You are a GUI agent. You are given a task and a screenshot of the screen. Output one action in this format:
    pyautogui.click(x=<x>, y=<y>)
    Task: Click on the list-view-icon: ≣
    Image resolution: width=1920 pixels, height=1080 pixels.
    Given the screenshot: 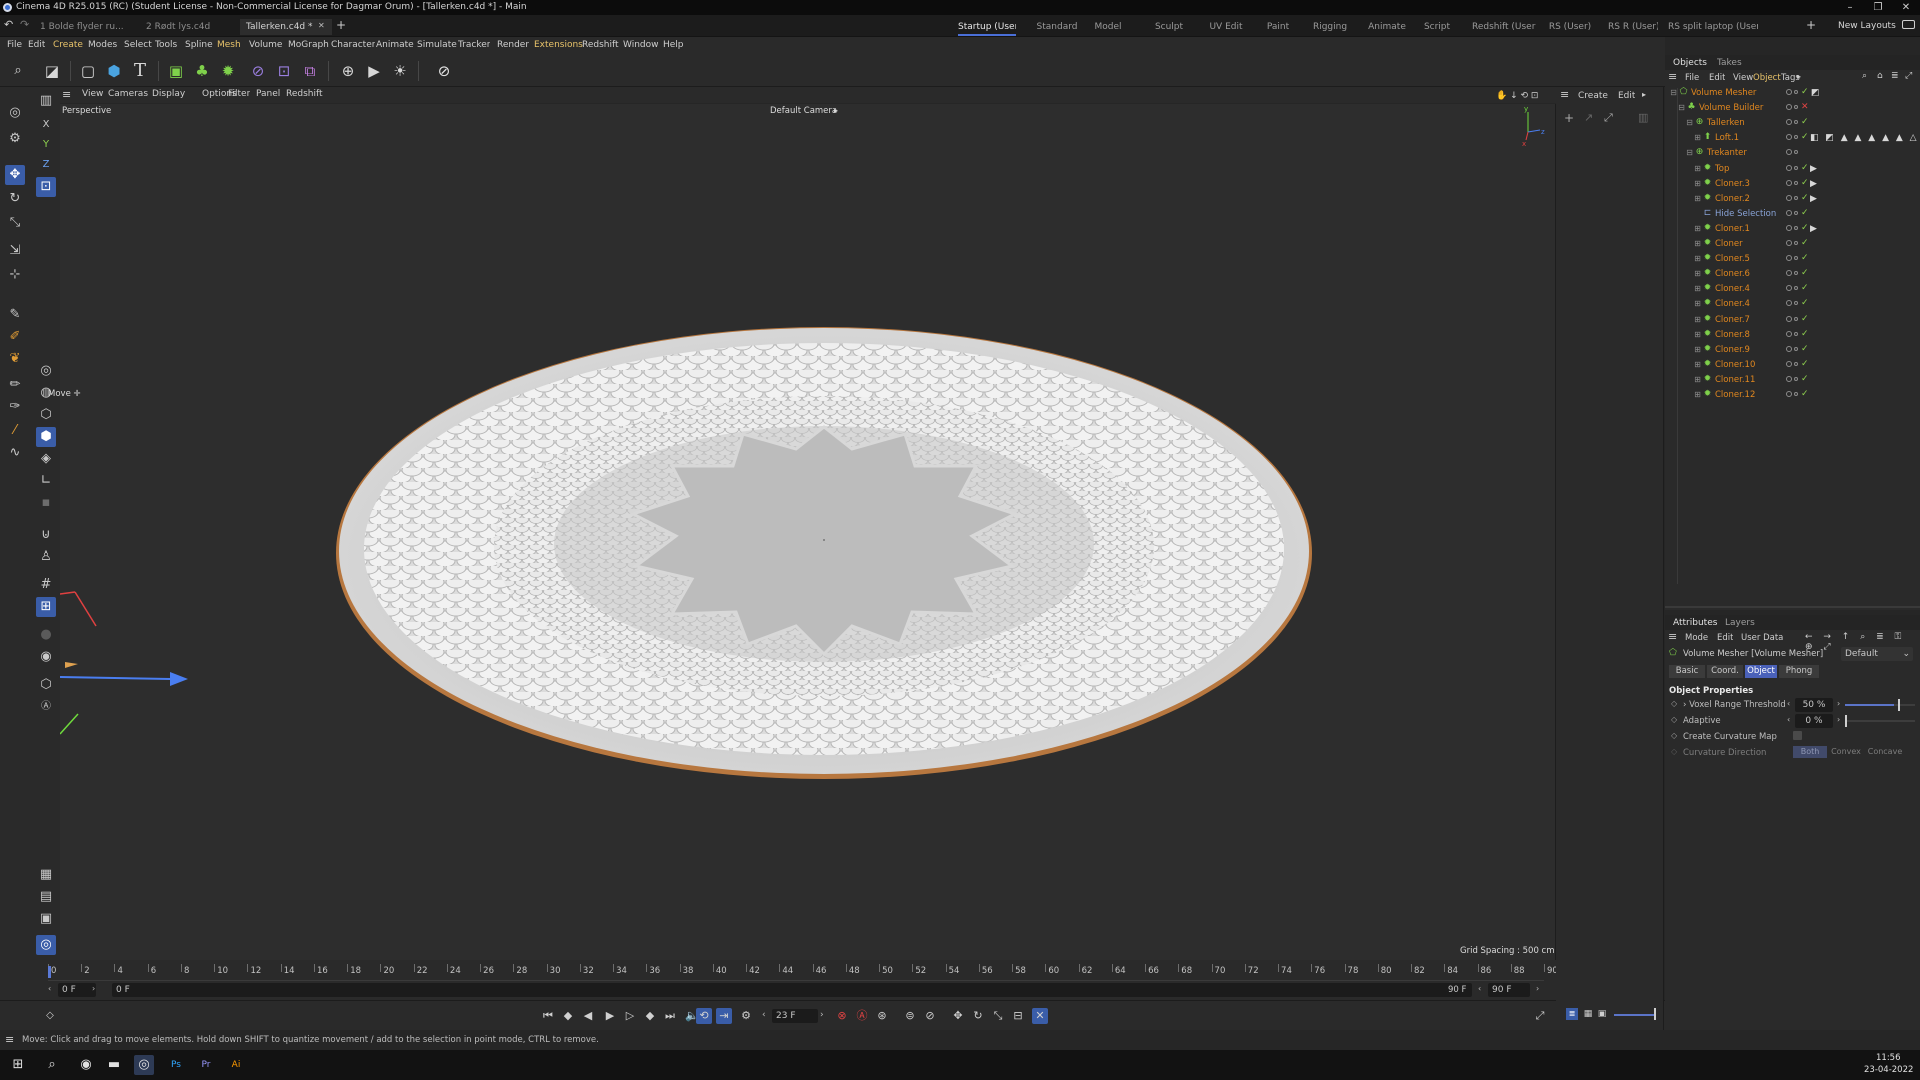 What is the action you would take?
    pyautogui.click(x=1572, y=1014)
    